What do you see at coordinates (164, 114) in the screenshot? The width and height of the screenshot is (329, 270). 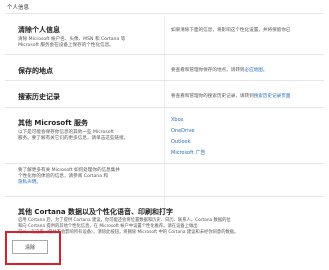 I see `column-divider` at bounding box center [164, 114].